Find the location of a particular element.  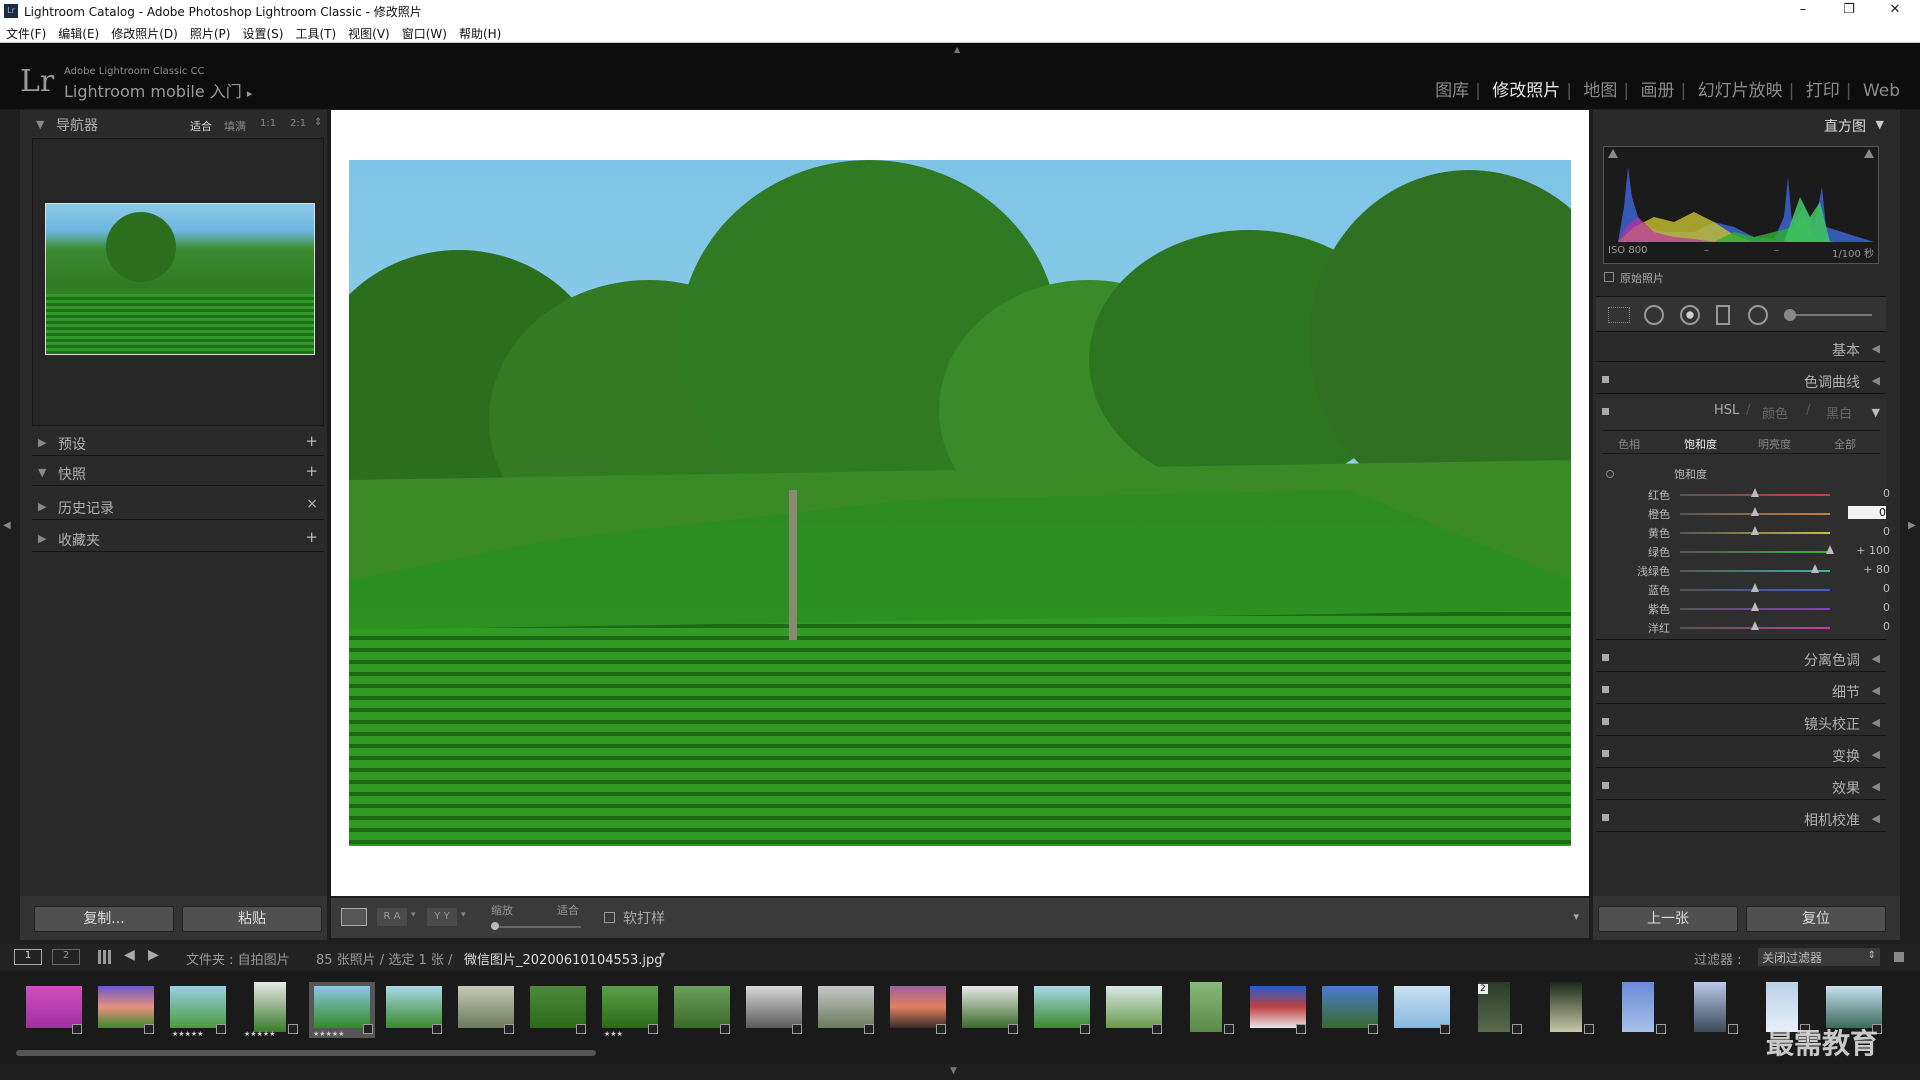

menu-settings: 设置(S) is located at coordinates (262, 32).